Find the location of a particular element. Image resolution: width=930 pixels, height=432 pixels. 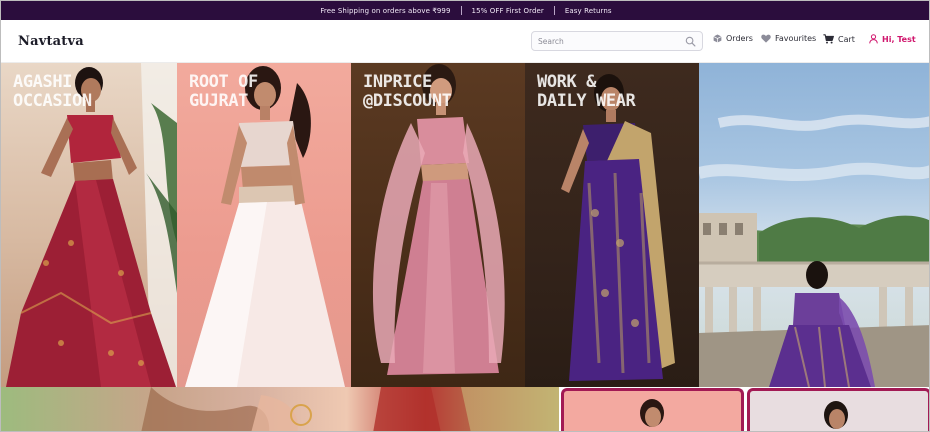

tile-caption: WORK & DAILY WEAR is located at coordinates (586, 91).